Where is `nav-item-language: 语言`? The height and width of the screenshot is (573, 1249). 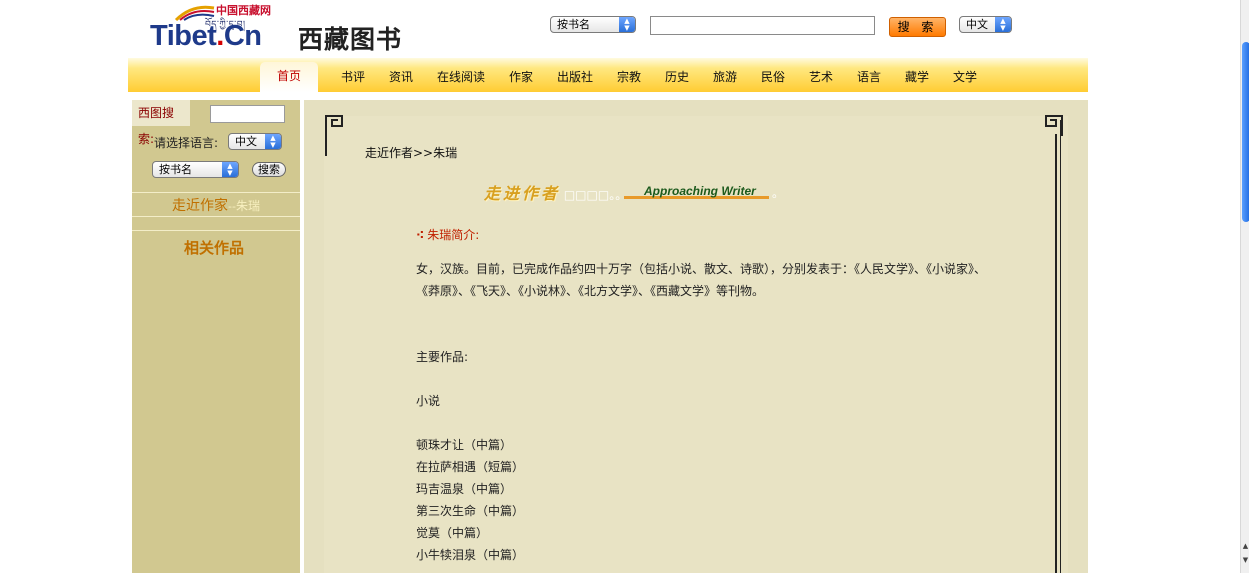
nav-item-language: 语言 is located at coordinates (869, 76).